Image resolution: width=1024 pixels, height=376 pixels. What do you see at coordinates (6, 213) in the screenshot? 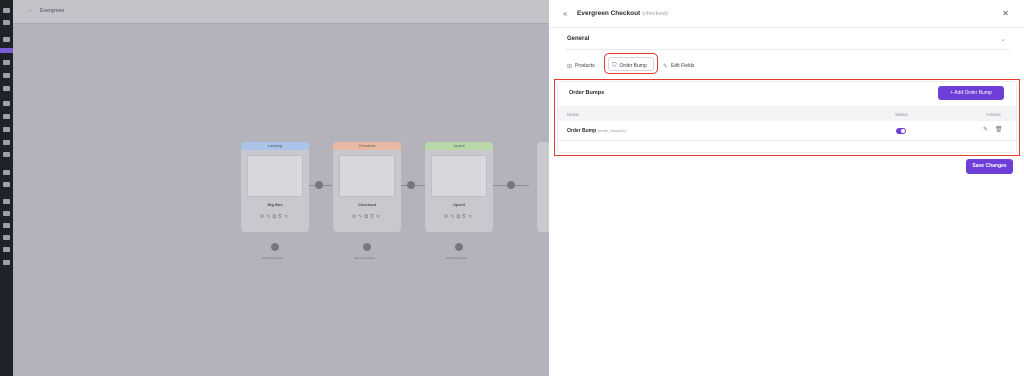
I see `settings-icon` at bounding box center [6, 213].